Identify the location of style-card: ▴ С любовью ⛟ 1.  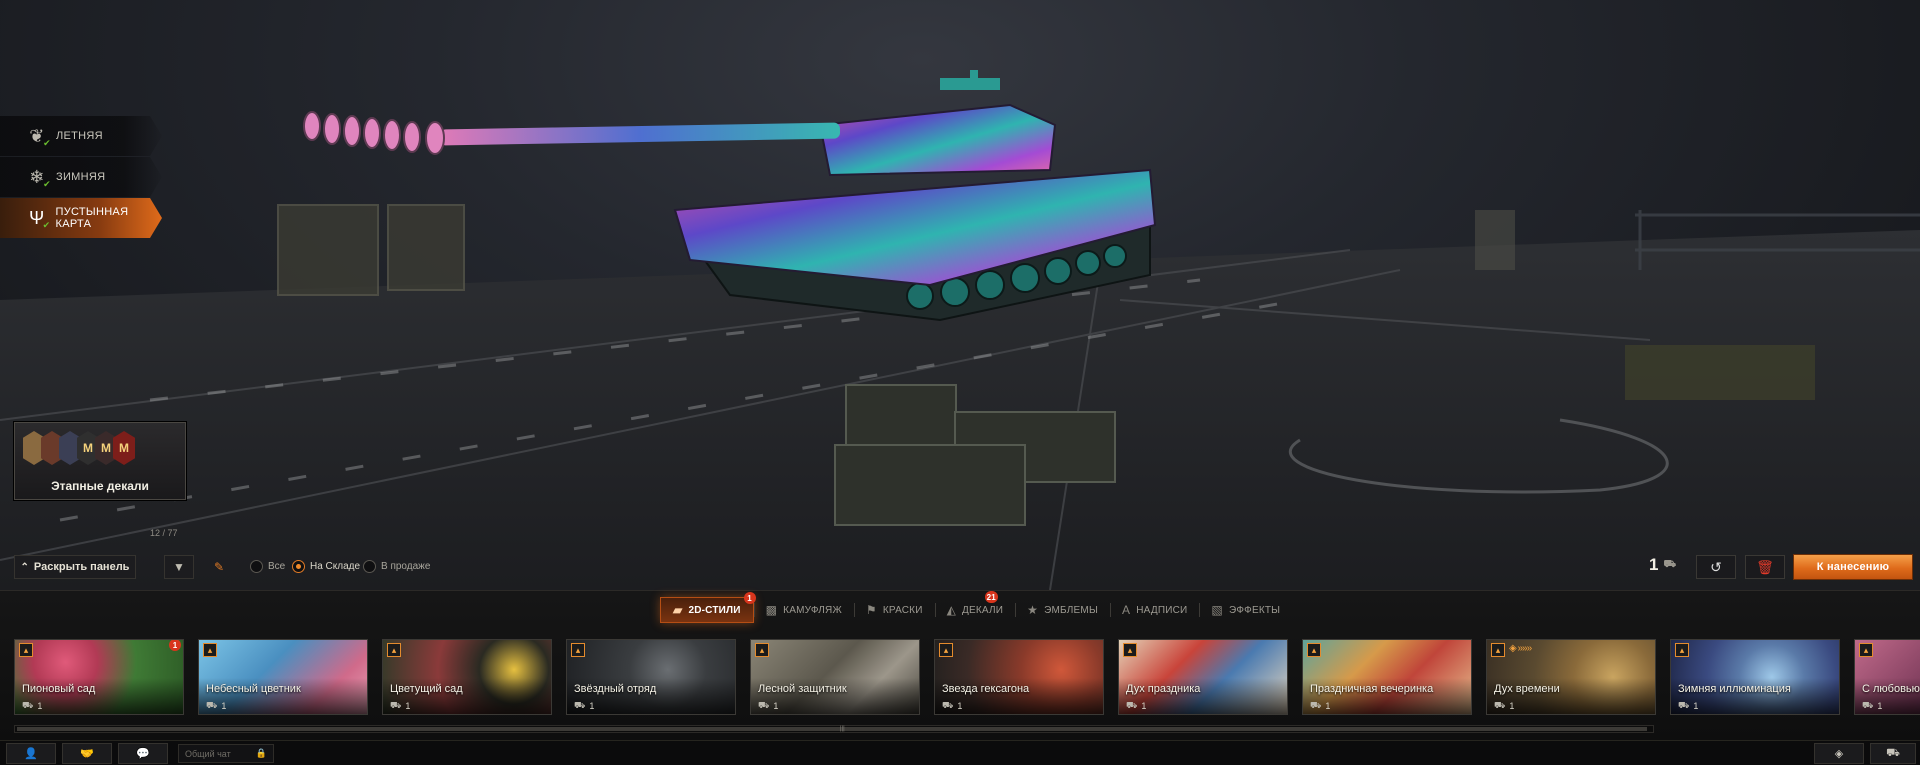
(1887, 677).